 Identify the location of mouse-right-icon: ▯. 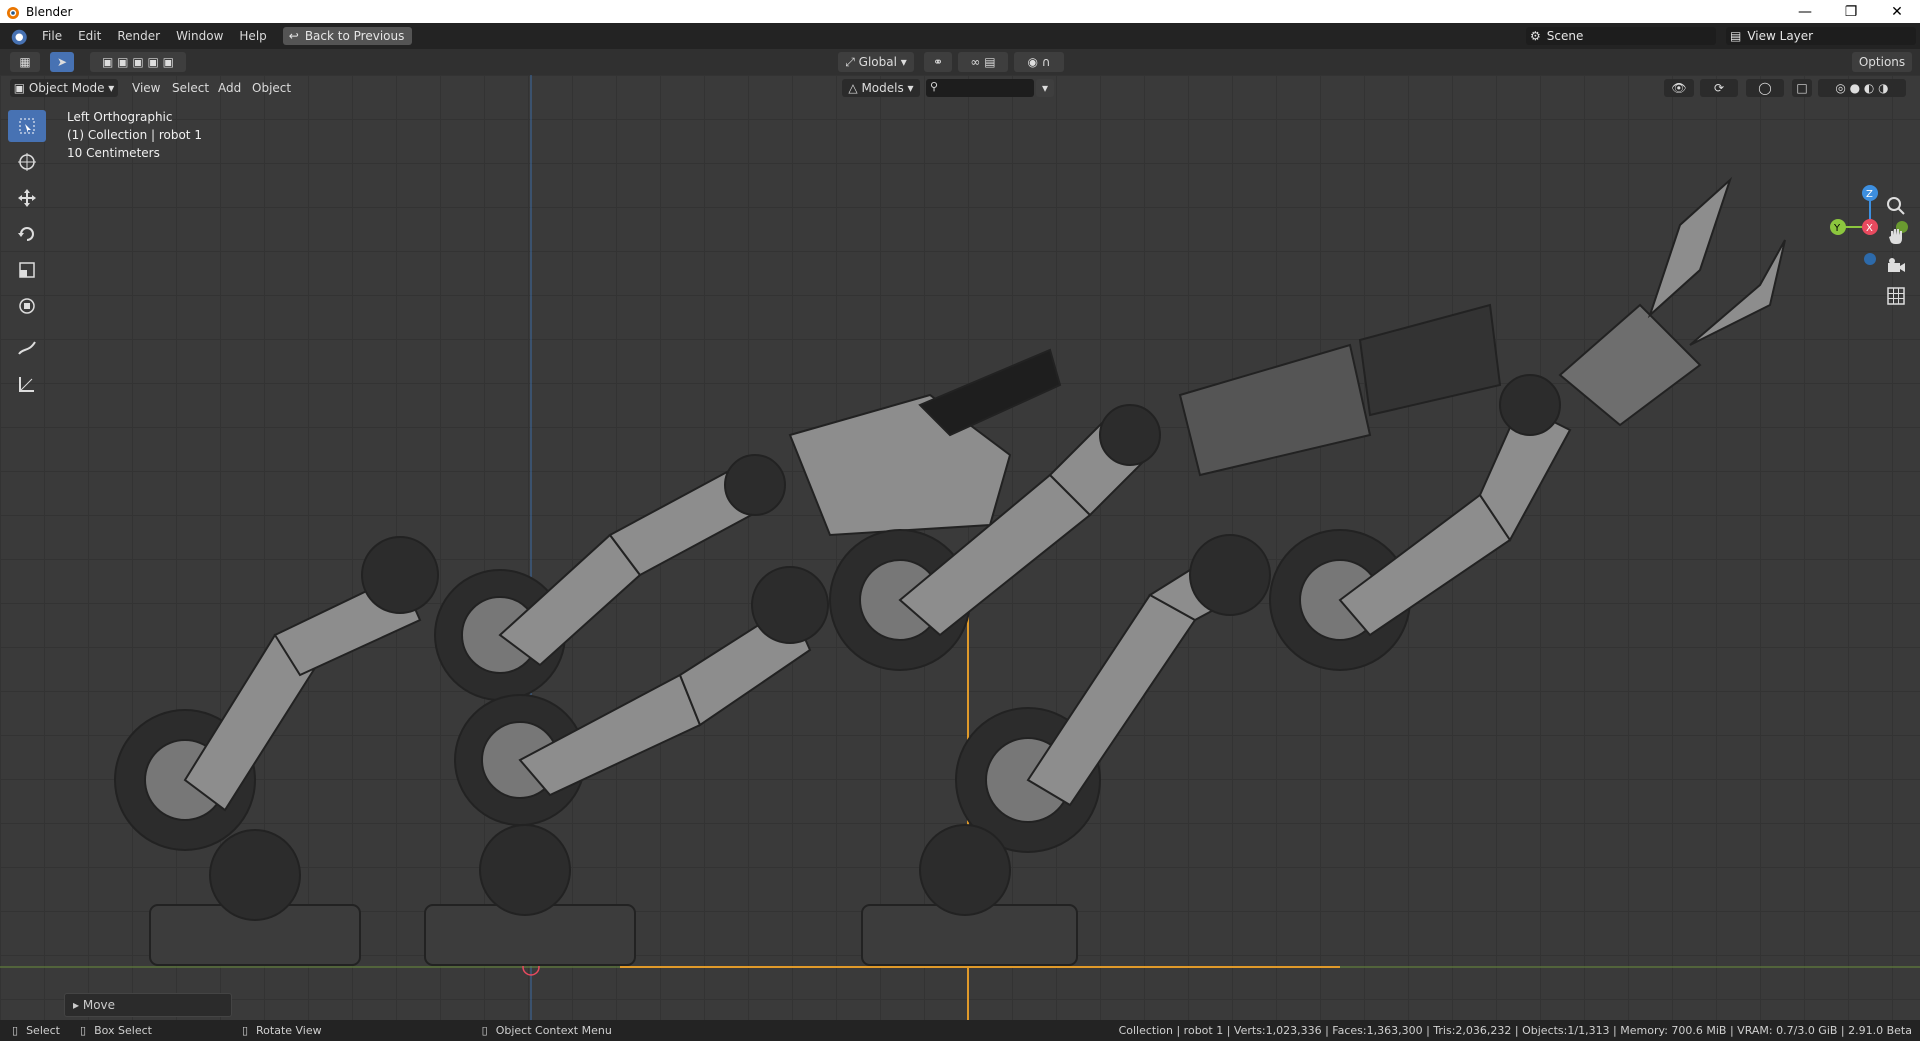
(484, 1030).